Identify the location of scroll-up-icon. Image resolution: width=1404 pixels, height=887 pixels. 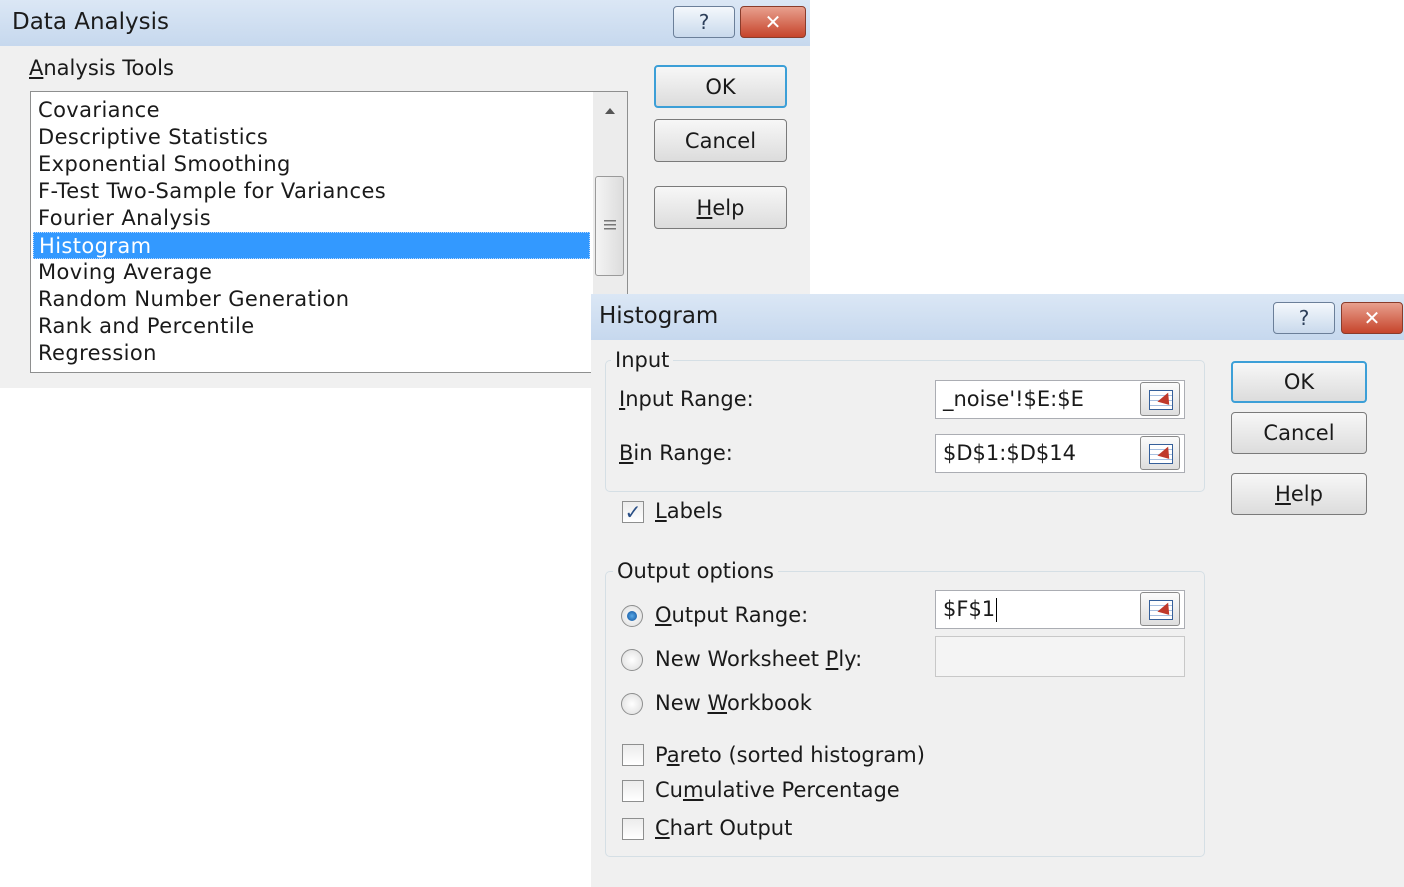
(610, 111).